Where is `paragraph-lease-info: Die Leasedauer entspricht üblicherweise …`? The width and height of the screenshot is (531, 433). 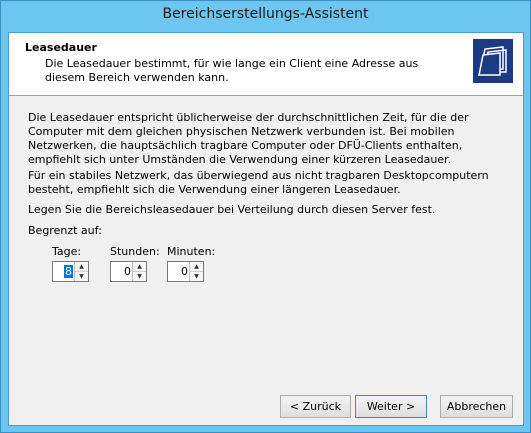 paragraph-lease-info: Die Leasedauer entspricht üblicherweise … is located at coordinates (248, 138).